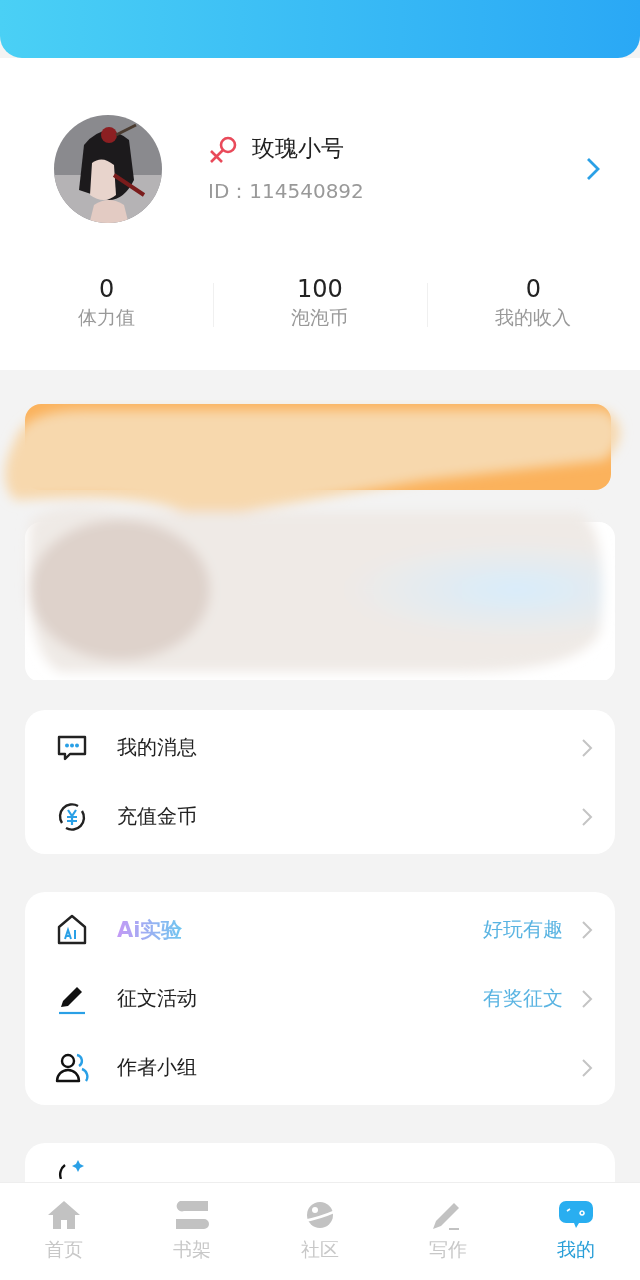  Describe the element at coordinates (320, 289) in the screenshot. I see `stat-value: 100` at that location.